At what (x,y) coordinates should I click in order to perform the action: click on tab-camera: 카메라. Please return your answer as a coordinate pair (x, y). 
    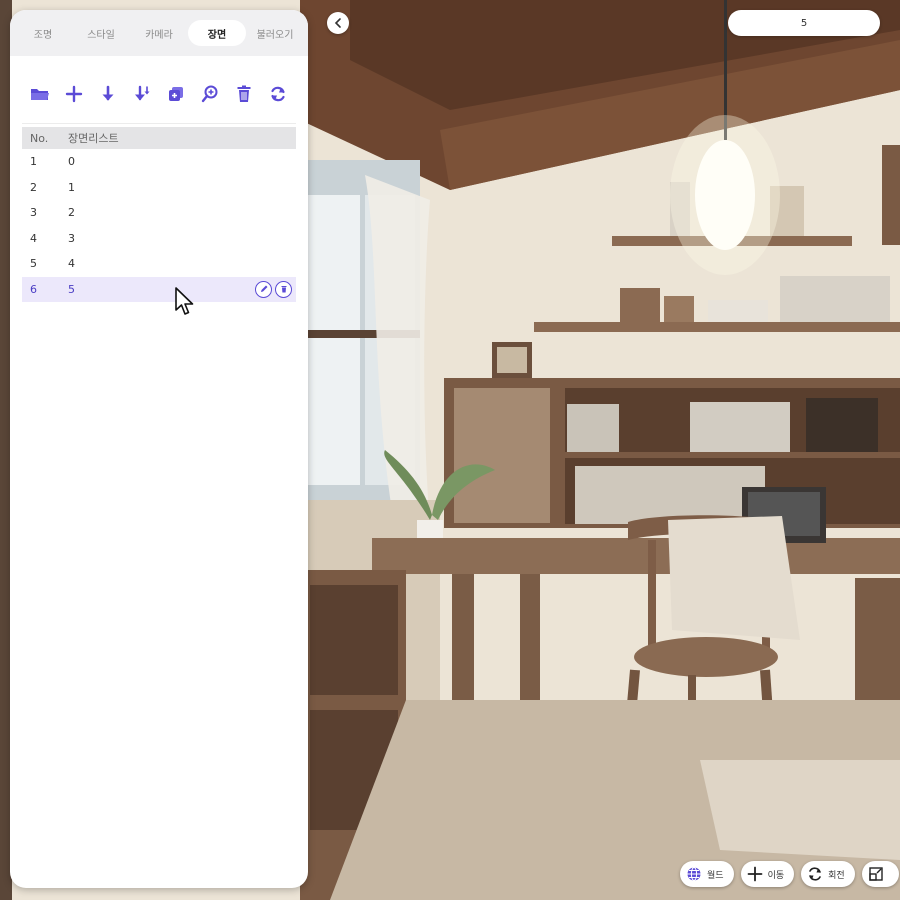
    Looking at the image, I should click on (159, 33).